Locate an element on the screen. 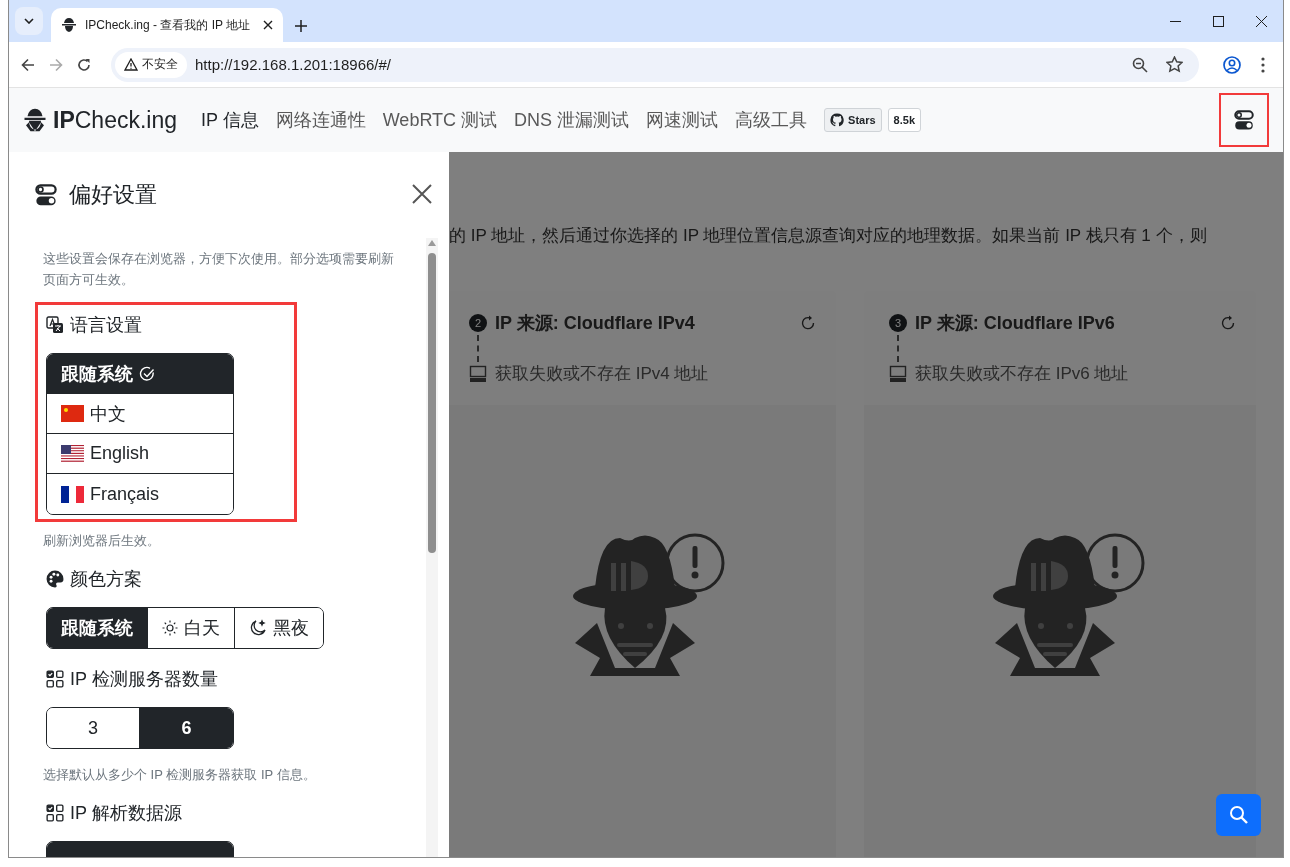 This screenshot has height=867, width=1290. security-label: 不安全 is located at coordinates (160, 64).